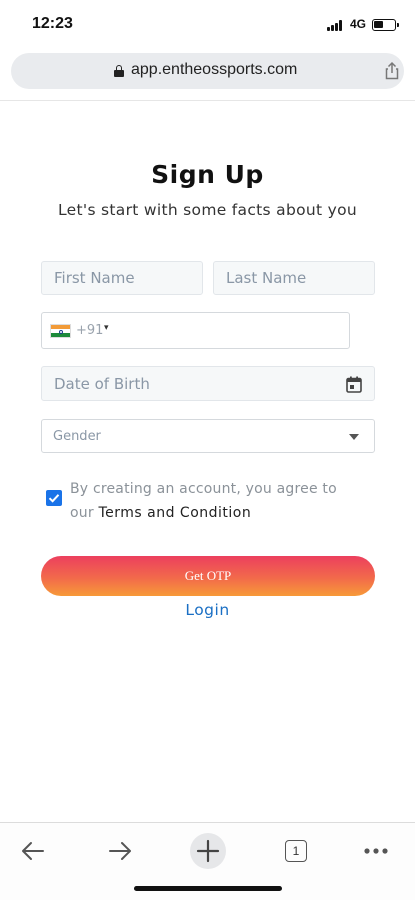 The height and width of the screenshot is (900, 415). I want to click on phone-field: +91 ▾, so click(195, 330).